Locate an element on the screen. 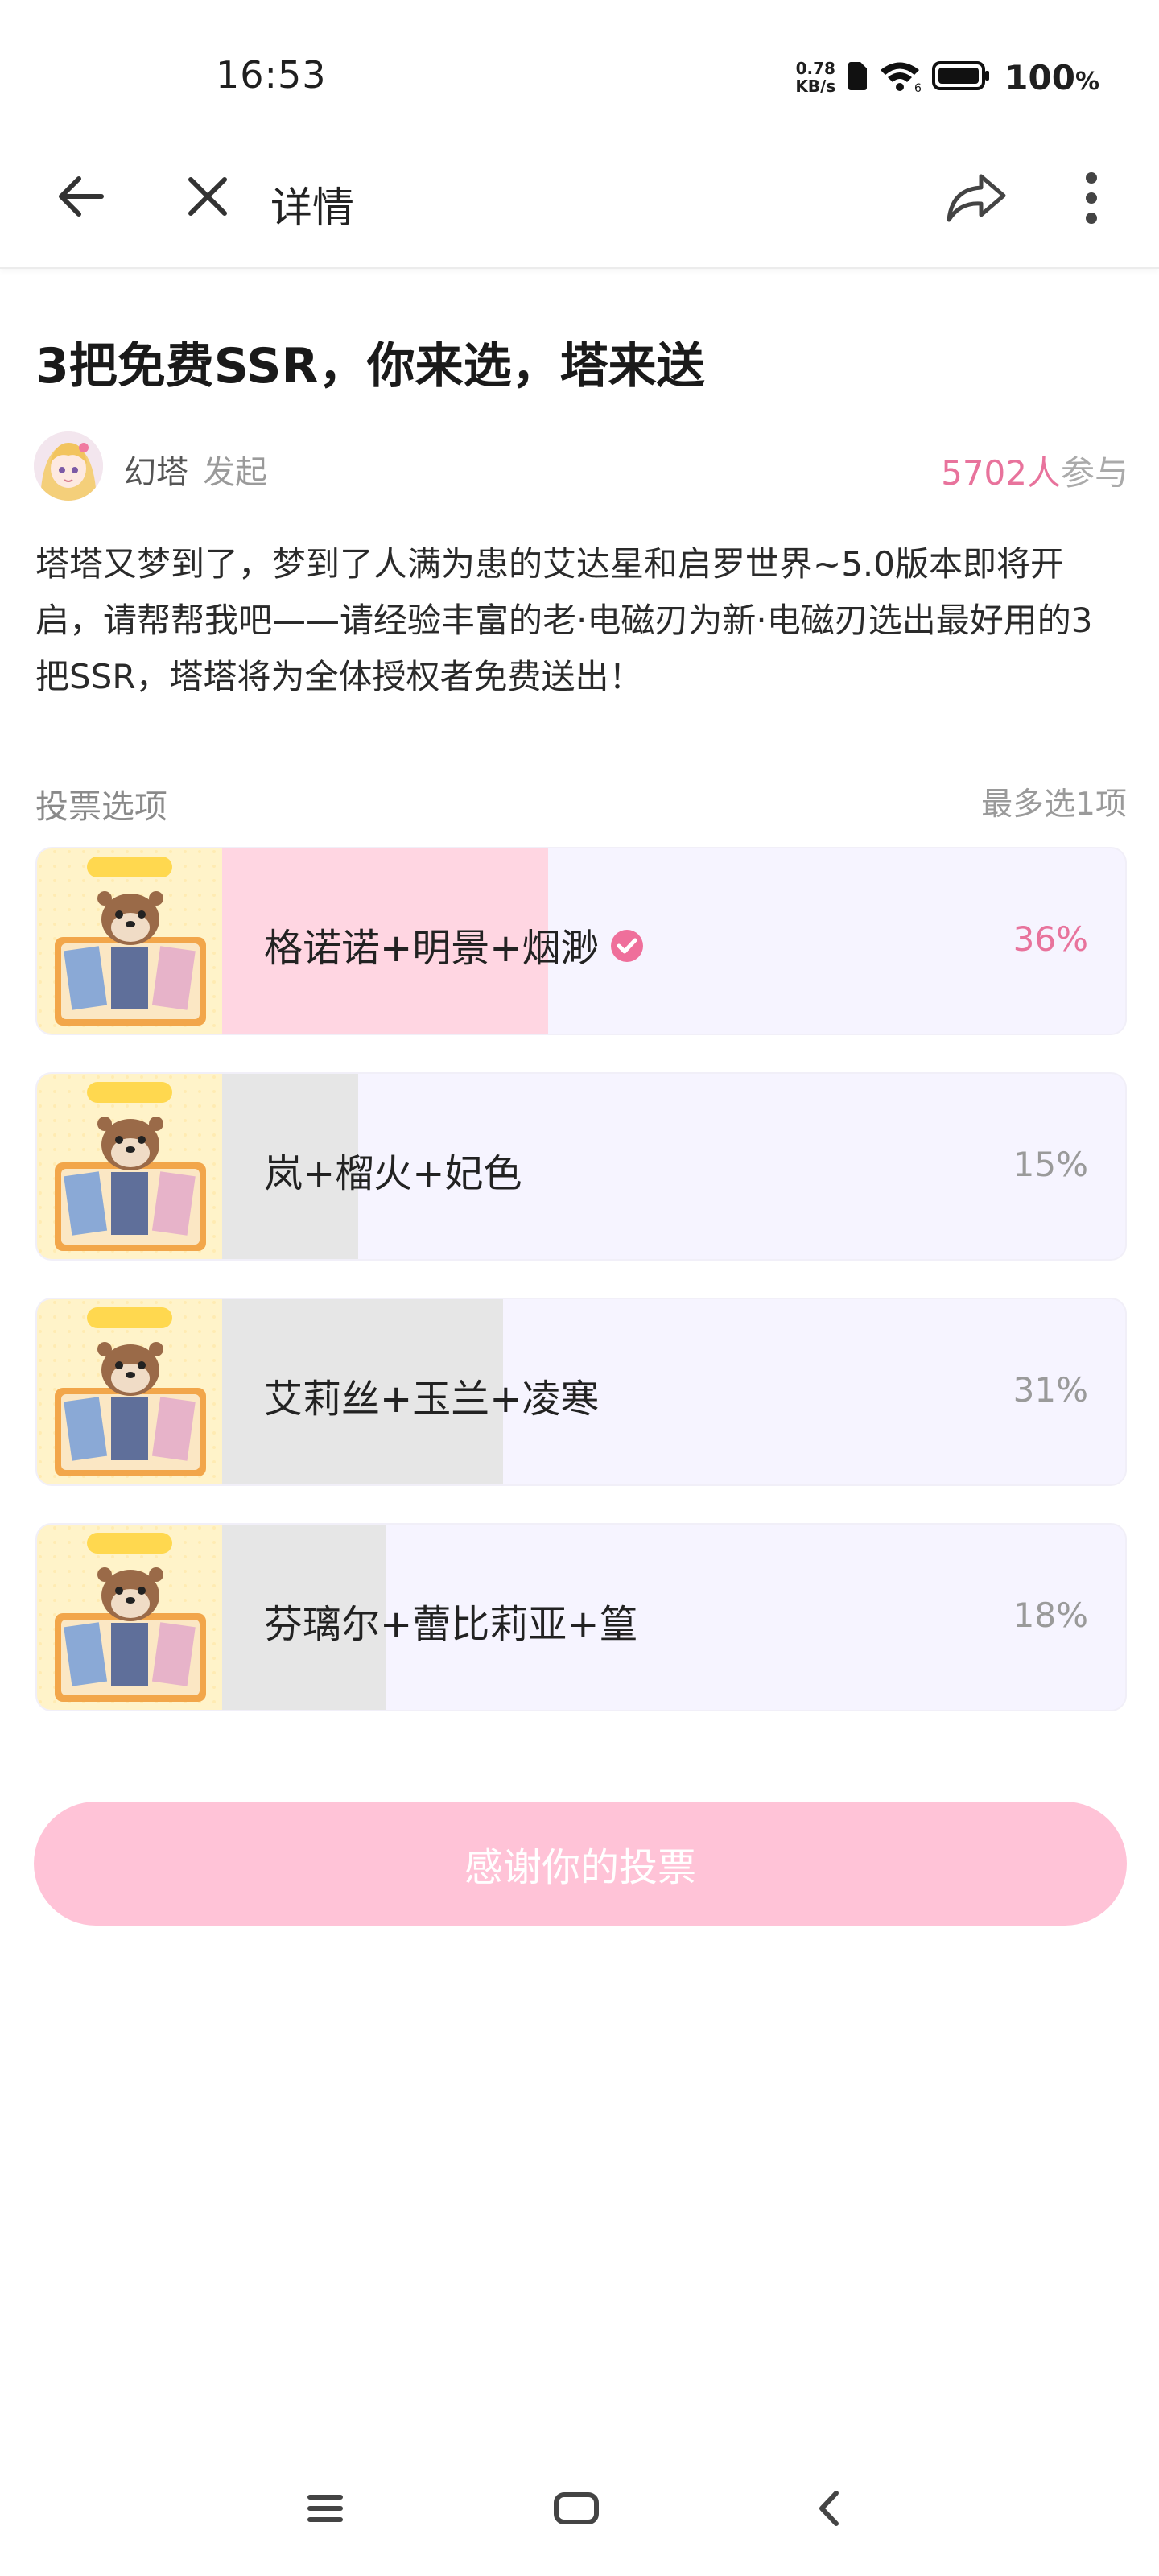 This screenshot has height=2576, width=1159. back-button is located at coordinates (80, 196).